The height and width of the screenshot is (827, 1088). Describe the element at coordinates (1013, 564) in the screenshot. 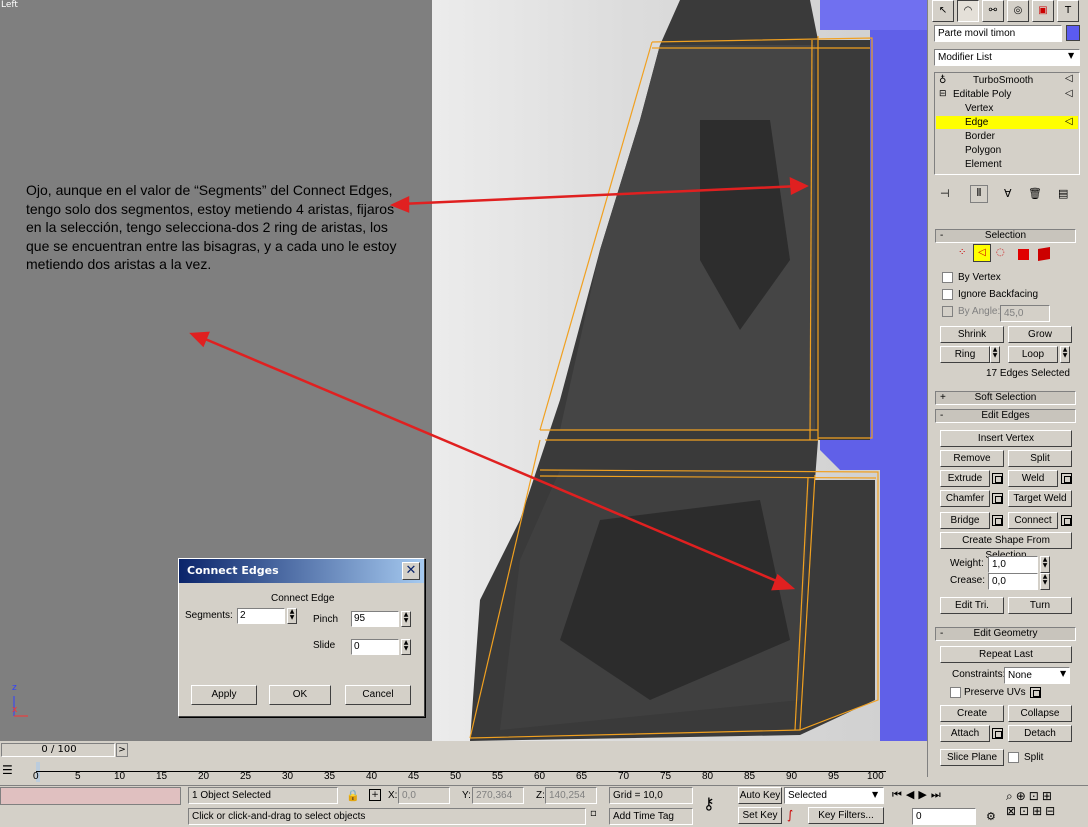

I see `weight-field: 1,0` at that location.